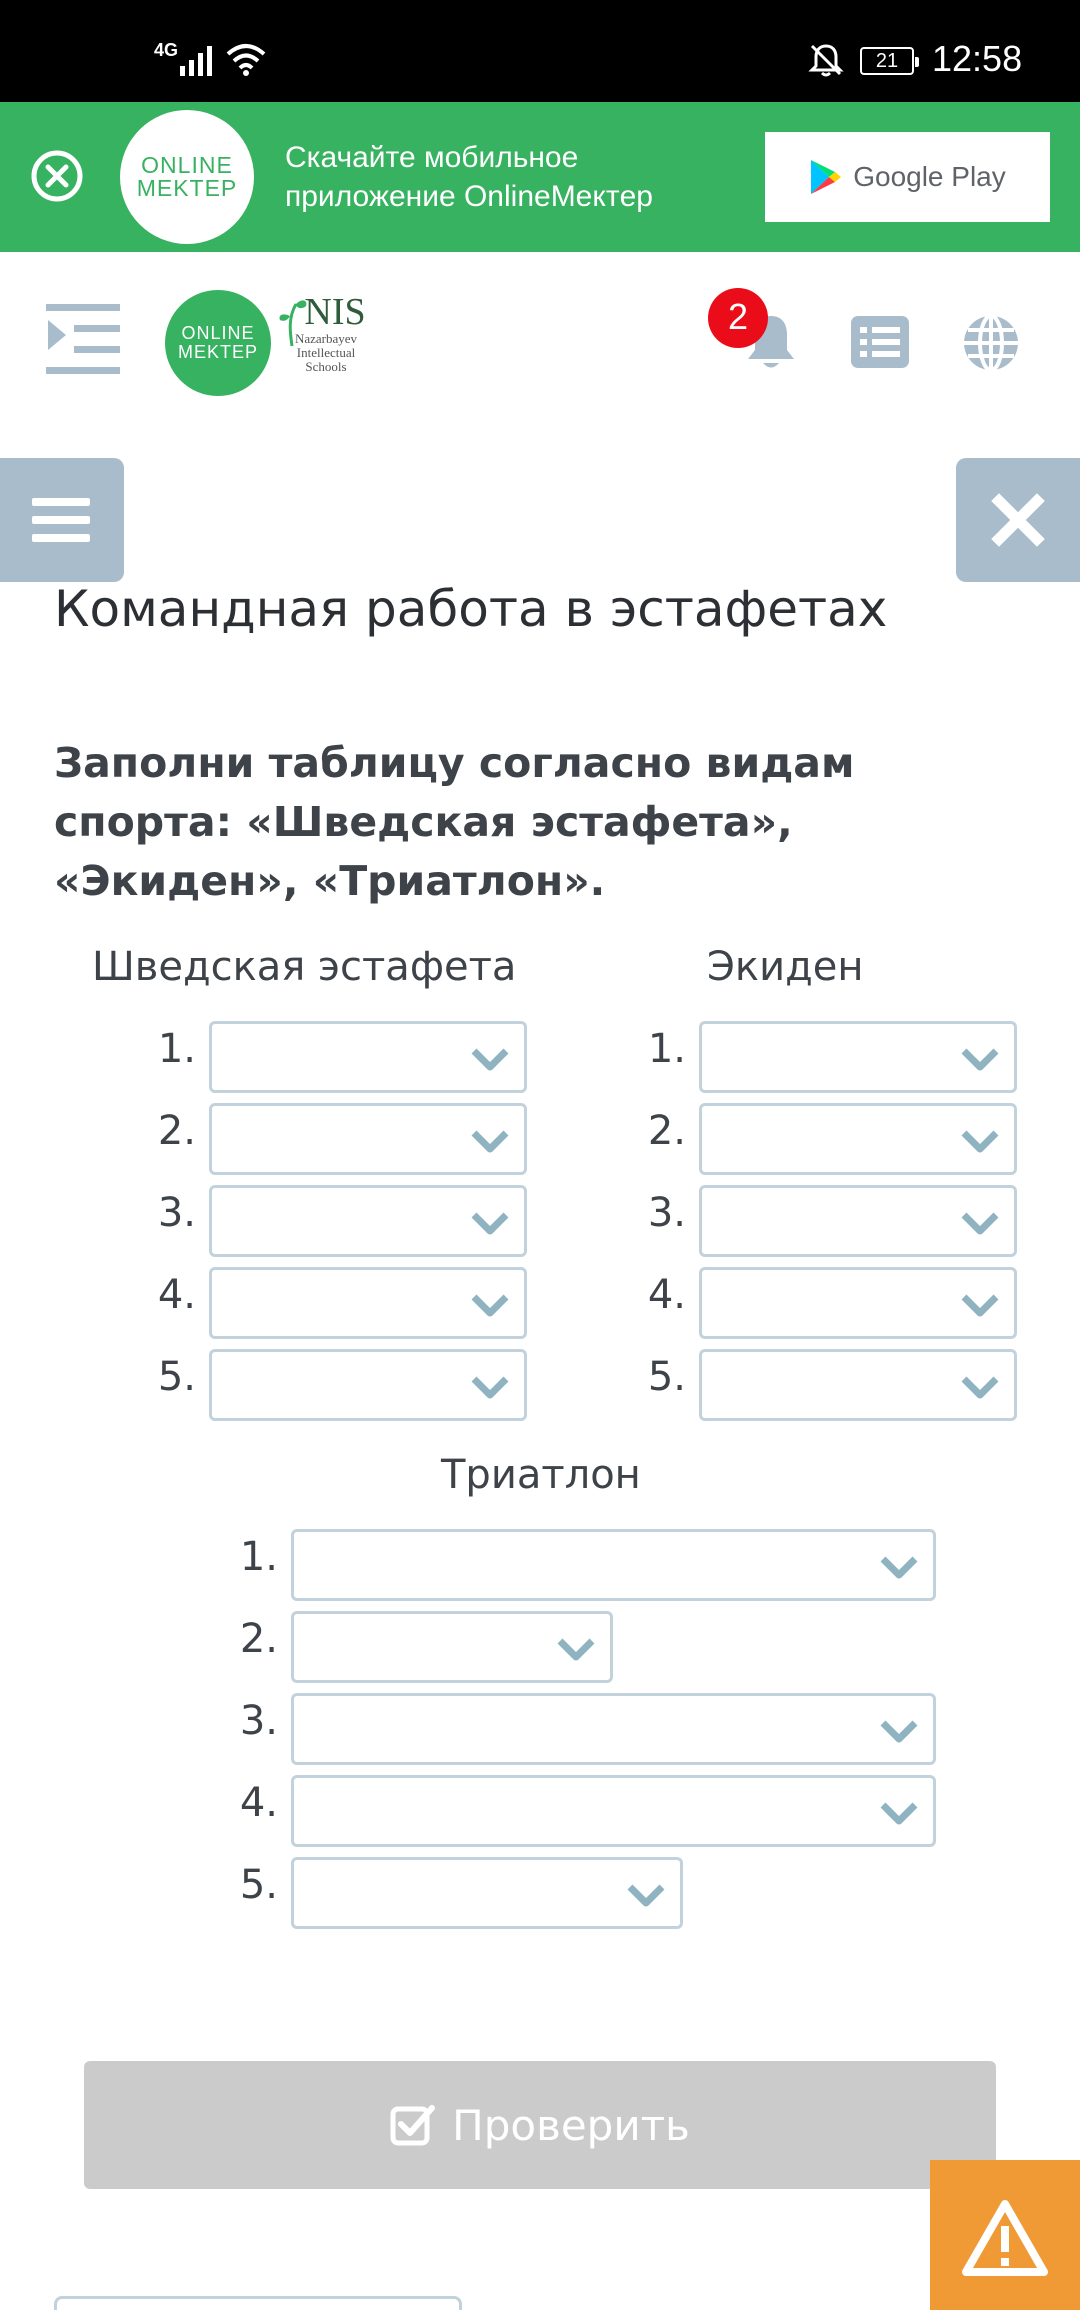 The image size is (1080, 2310). Describe the element at coordinates (991, 343) in the screenshot. I see `globe-icon` at that location.